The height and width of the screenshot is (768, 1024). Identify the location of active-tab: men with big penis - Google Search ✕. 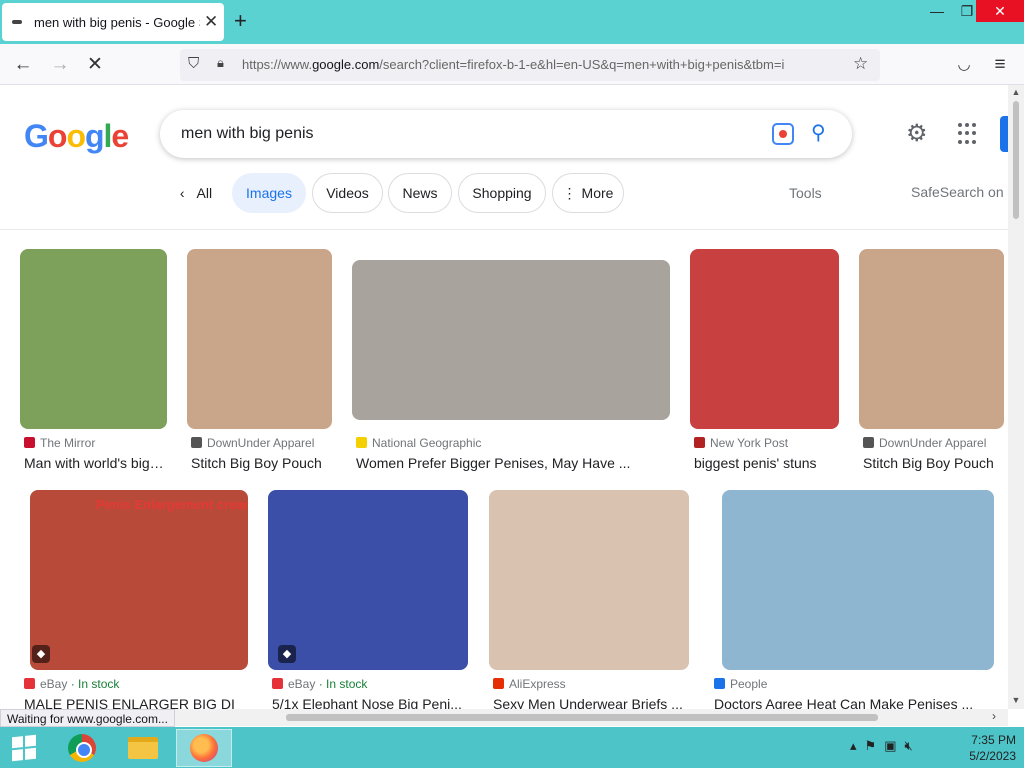
(113, 22).